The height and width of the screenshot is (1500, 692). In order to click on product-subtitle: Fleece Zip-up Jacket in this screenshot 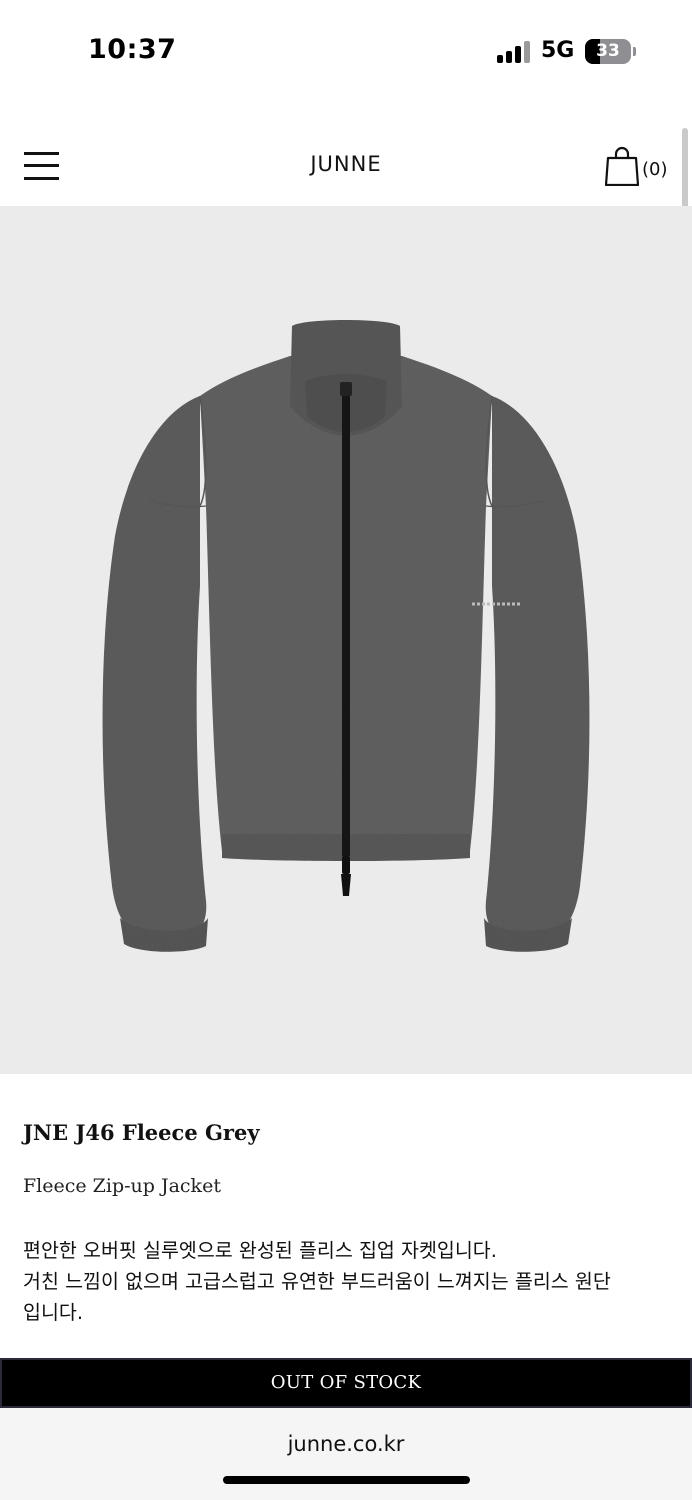, I will do `click(122, 1186)`.